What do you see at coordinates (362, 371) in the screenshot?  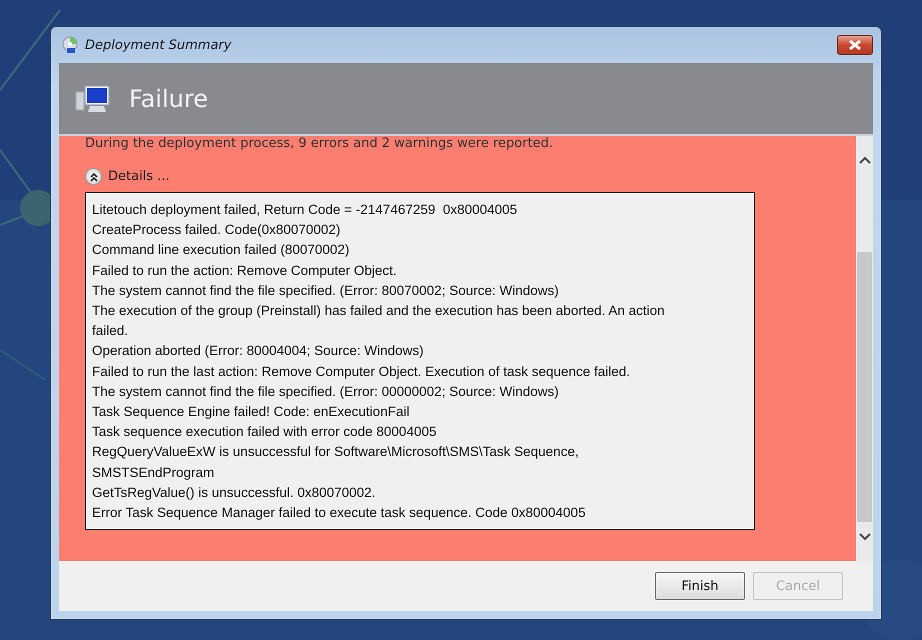 I see `log-line: Failed to run the last action: Remove Computer Object. Execution of task sequence failed.` at bounding box center [362, 371].